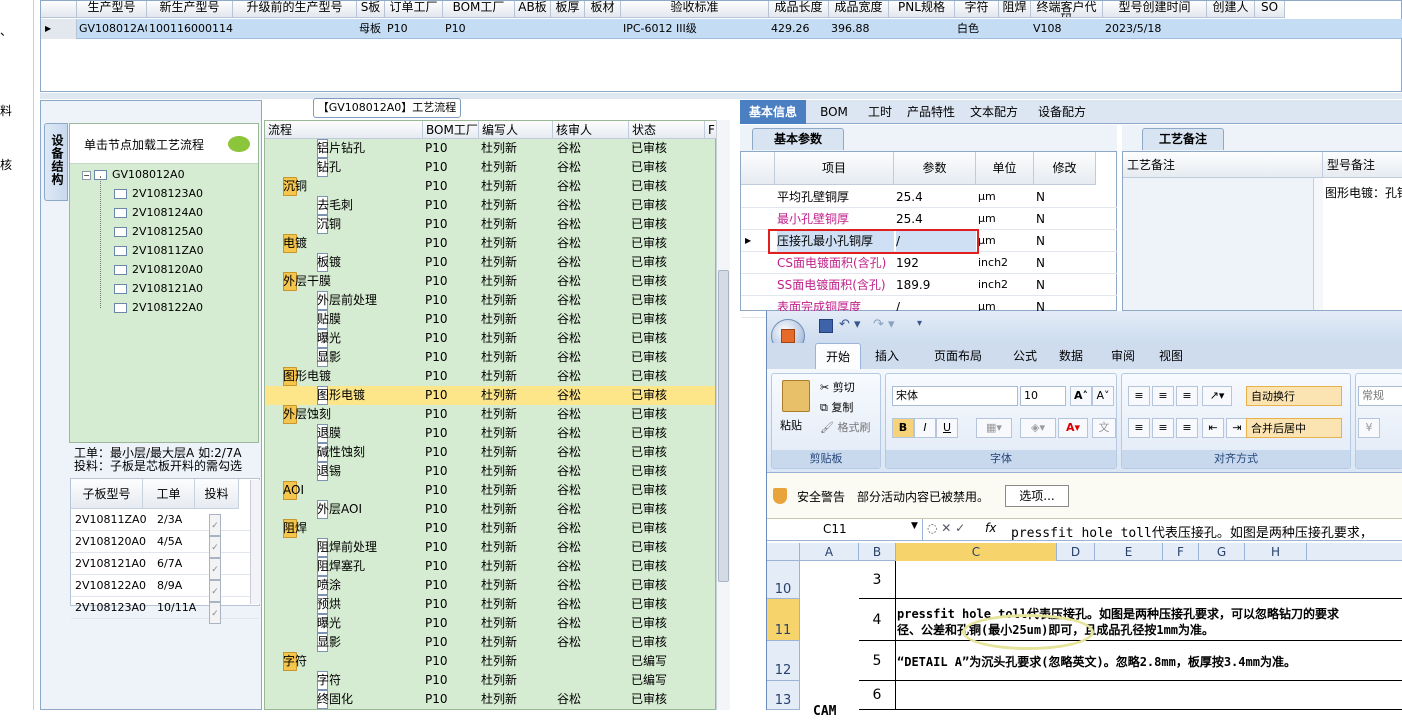  Describe the element at coordinates (490, 452) in the screenshot. I see `process-row: 碱性蚀刻 P10 杜列新 谷松 已审核` at that location.